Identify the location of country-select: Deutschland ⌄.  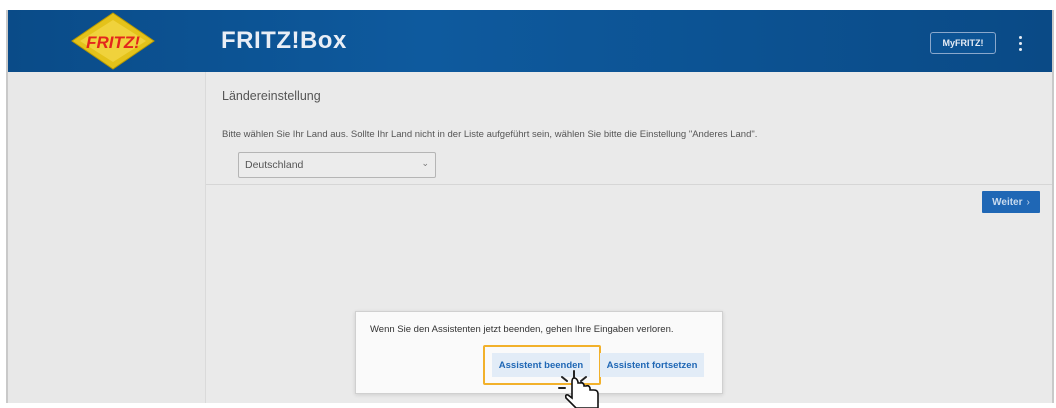
(337, 165).